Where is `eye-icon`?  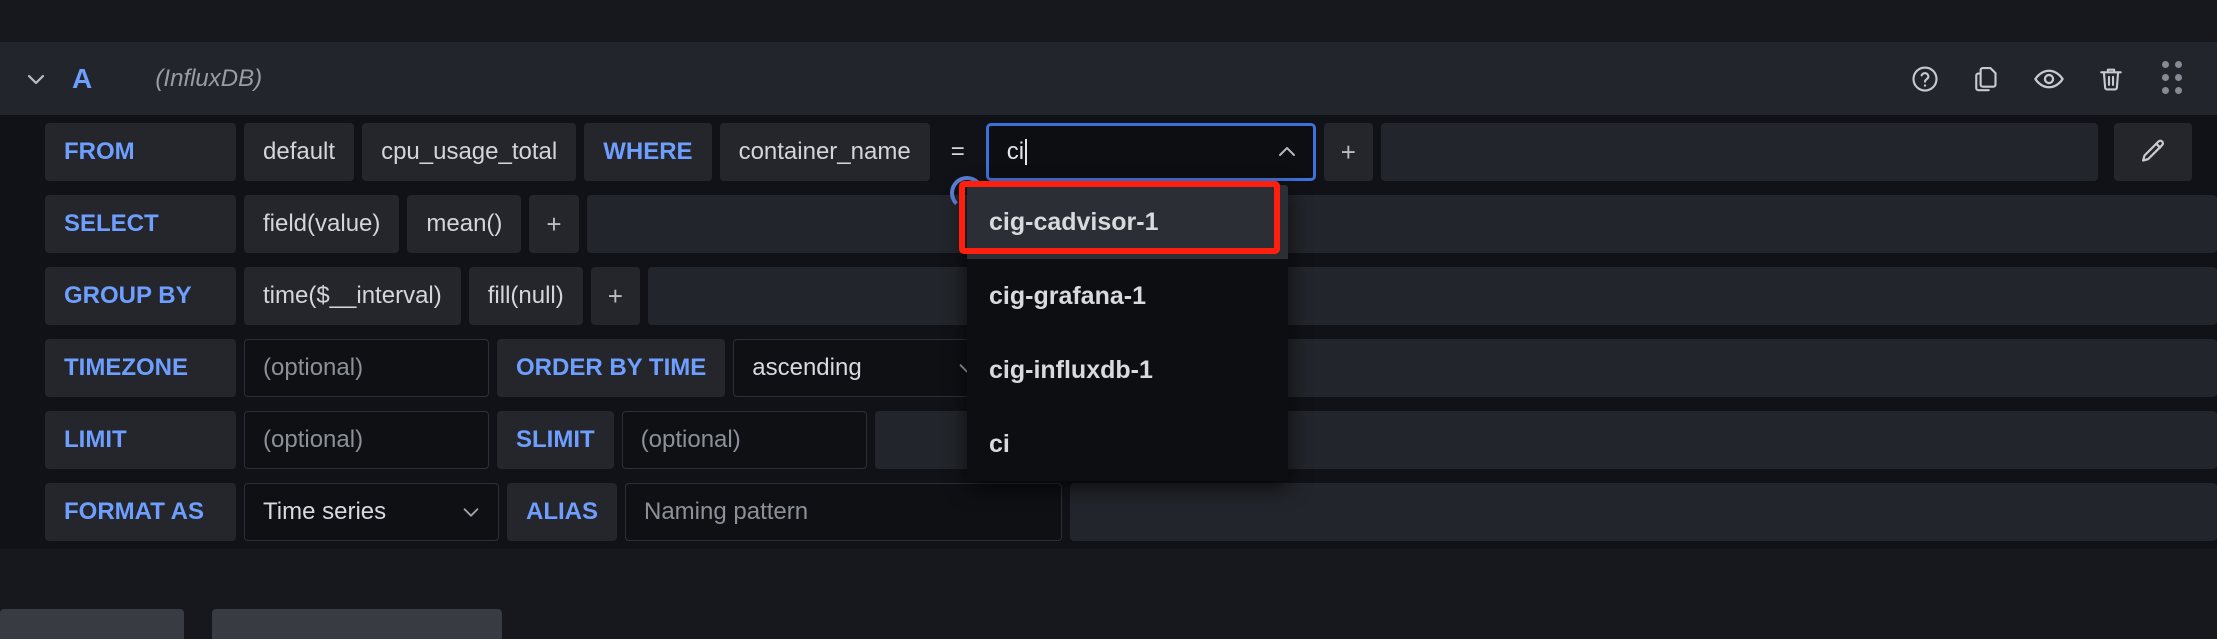 eye-icon is located at coordinates (2049, 79).